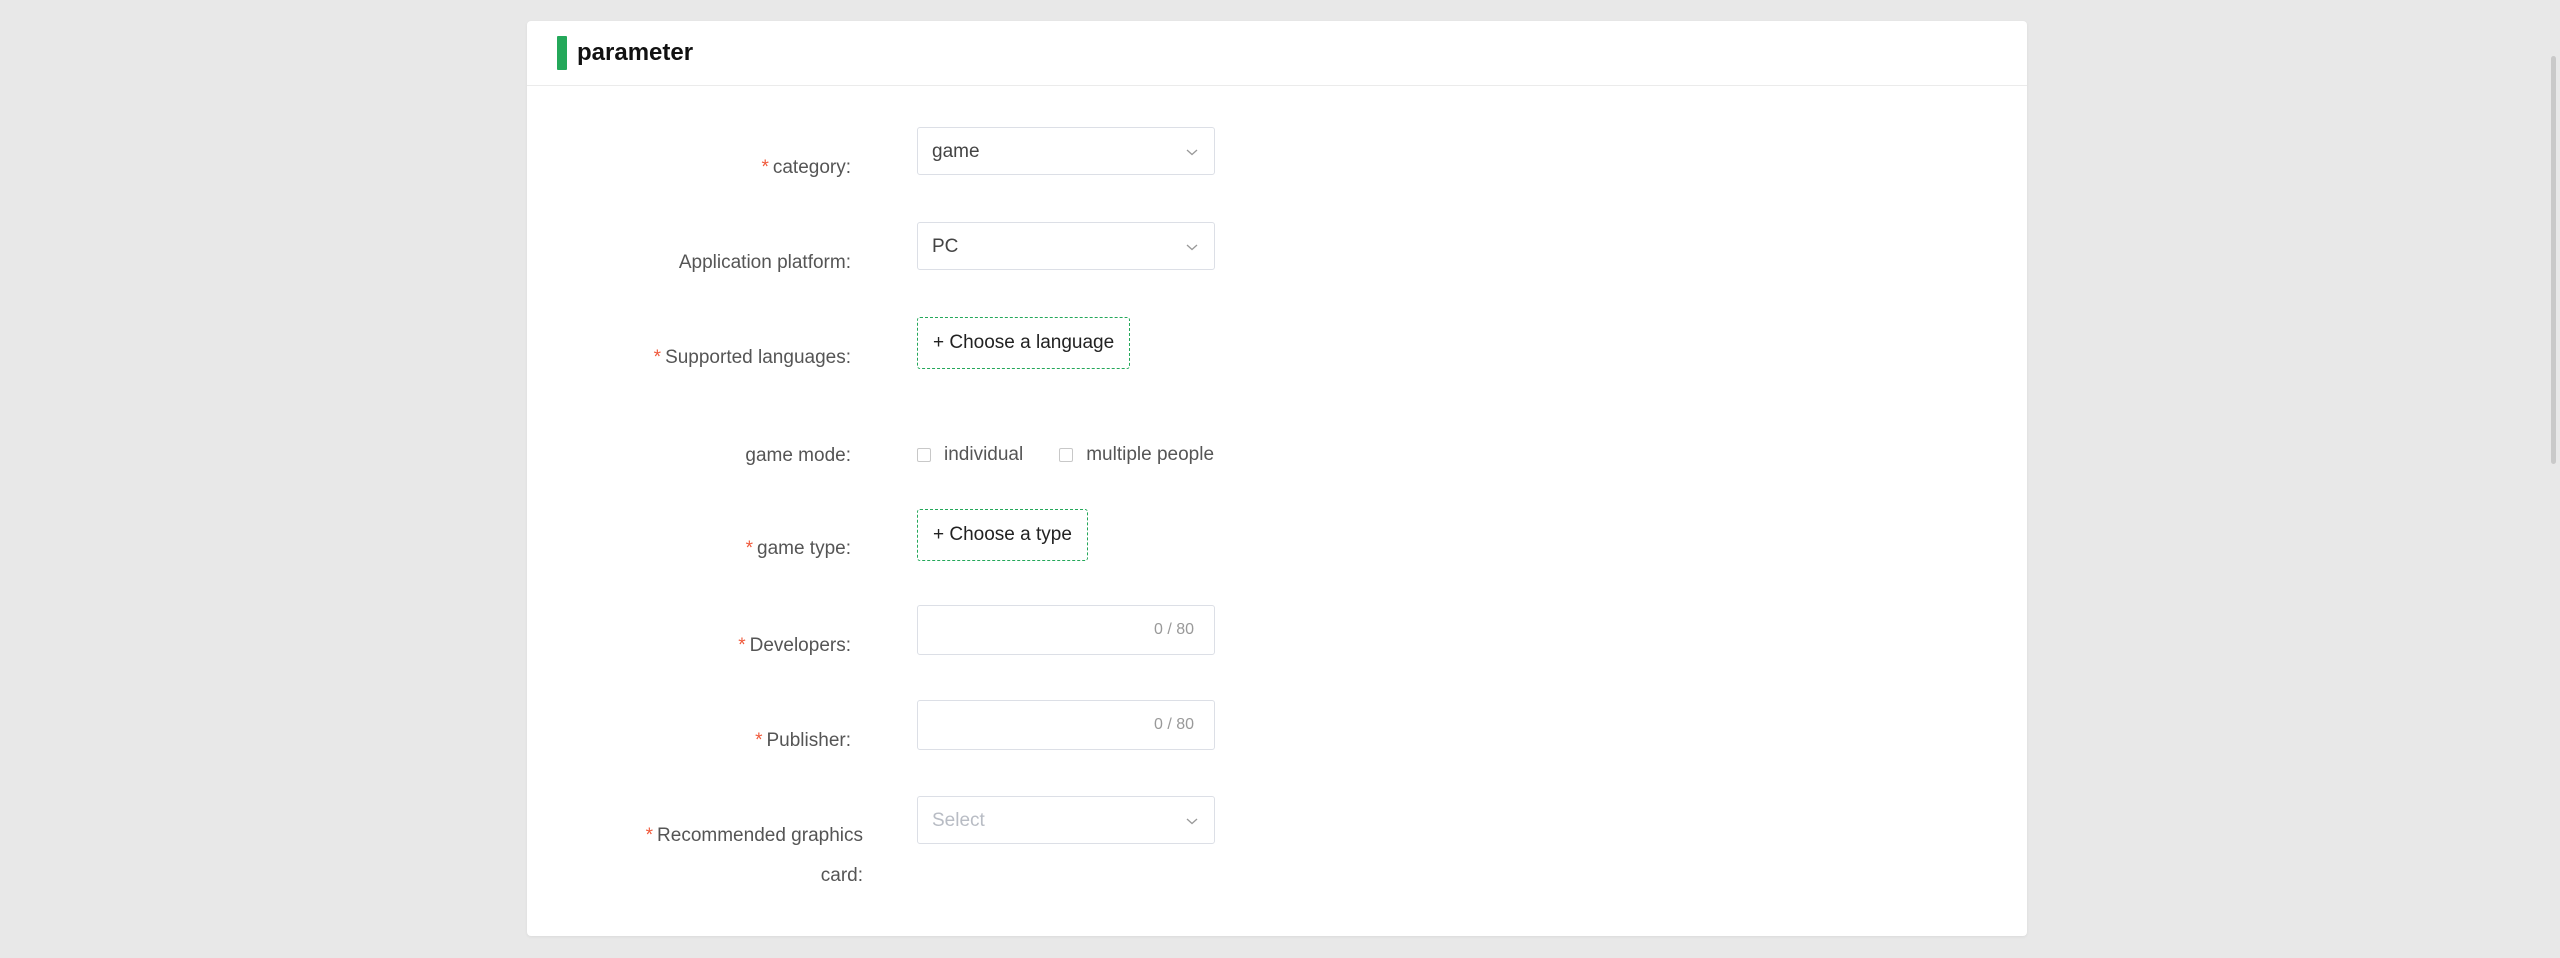  I want to click on category-label: * category:, so click(806, 168).